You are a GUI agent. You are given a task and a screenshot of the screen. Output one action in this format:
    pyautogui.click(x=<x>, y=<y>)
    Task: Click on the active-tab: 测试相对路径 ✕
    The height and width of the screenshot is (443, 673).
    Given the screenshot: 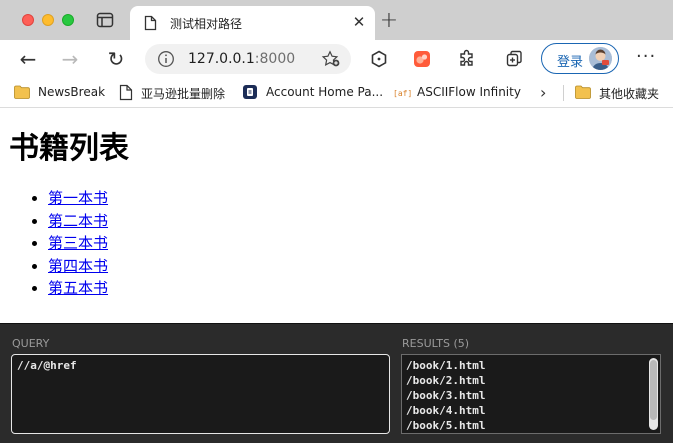 What is the action you would take?
    pyautogui.click(x=252, y=23)
    